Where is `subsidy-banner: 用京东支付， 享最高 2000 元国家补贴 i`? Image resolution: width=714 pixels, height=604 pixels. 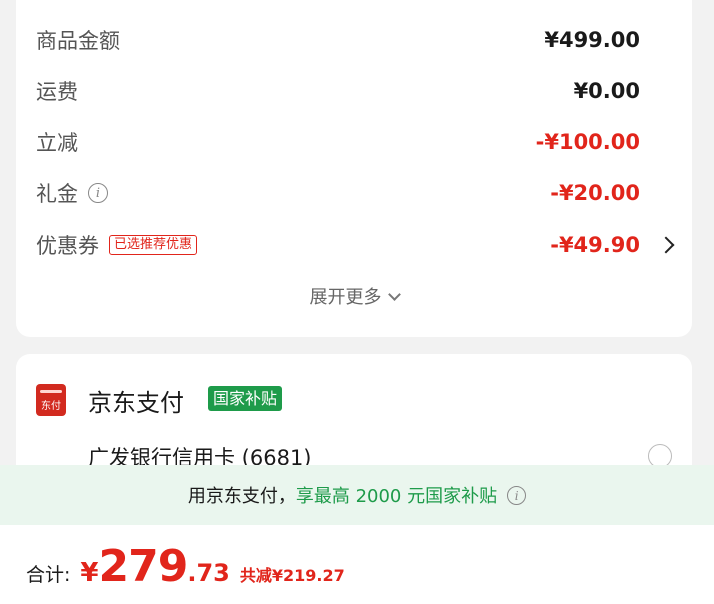 subsidy-banner: 用京东支付， 享最高 2000 元国家补贴 i is located at coordinates (357, 495).